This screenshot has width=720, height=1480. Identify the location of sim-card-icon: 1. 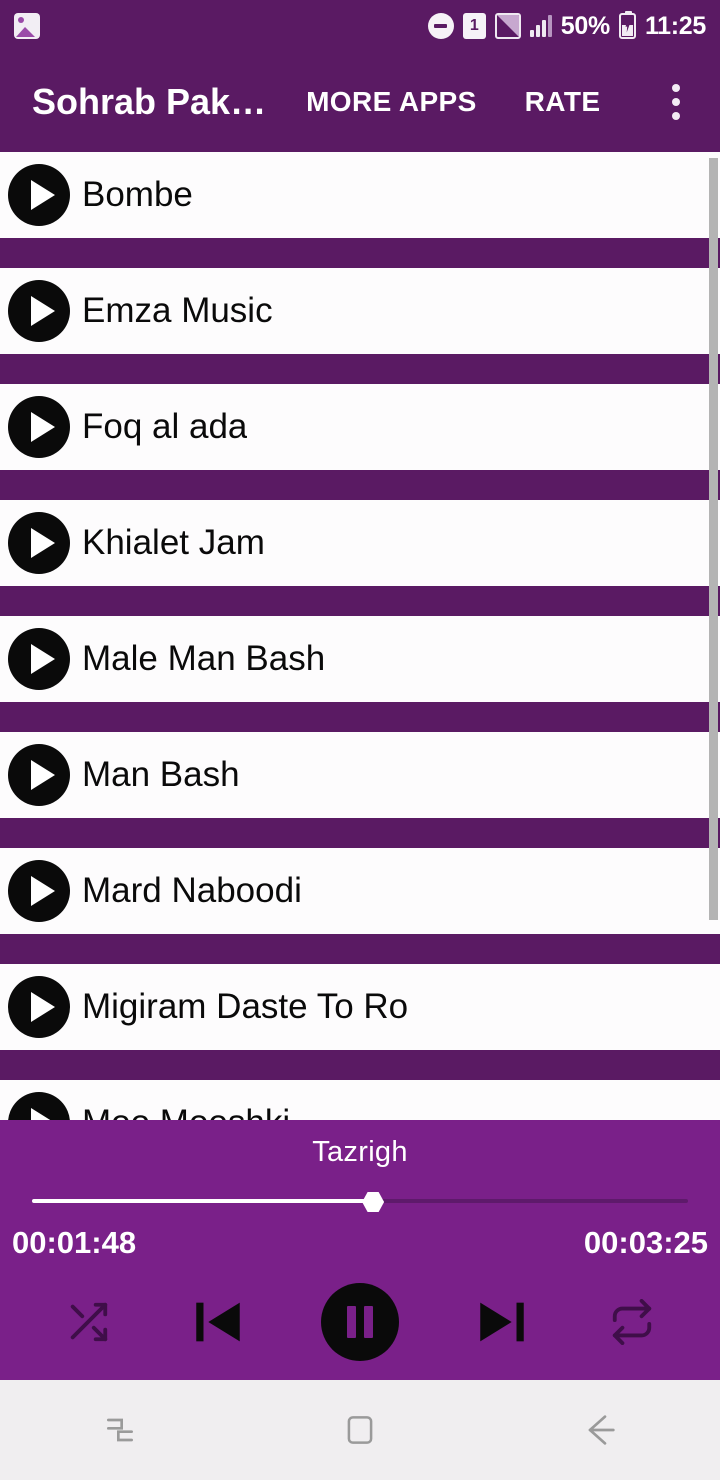
(474, 26).